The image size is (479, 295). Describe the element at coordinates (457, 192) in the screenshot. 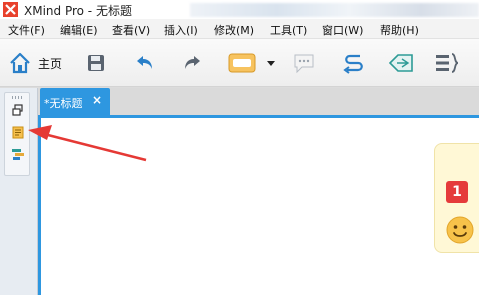

I see `priority-1-icon: 1` at that location.